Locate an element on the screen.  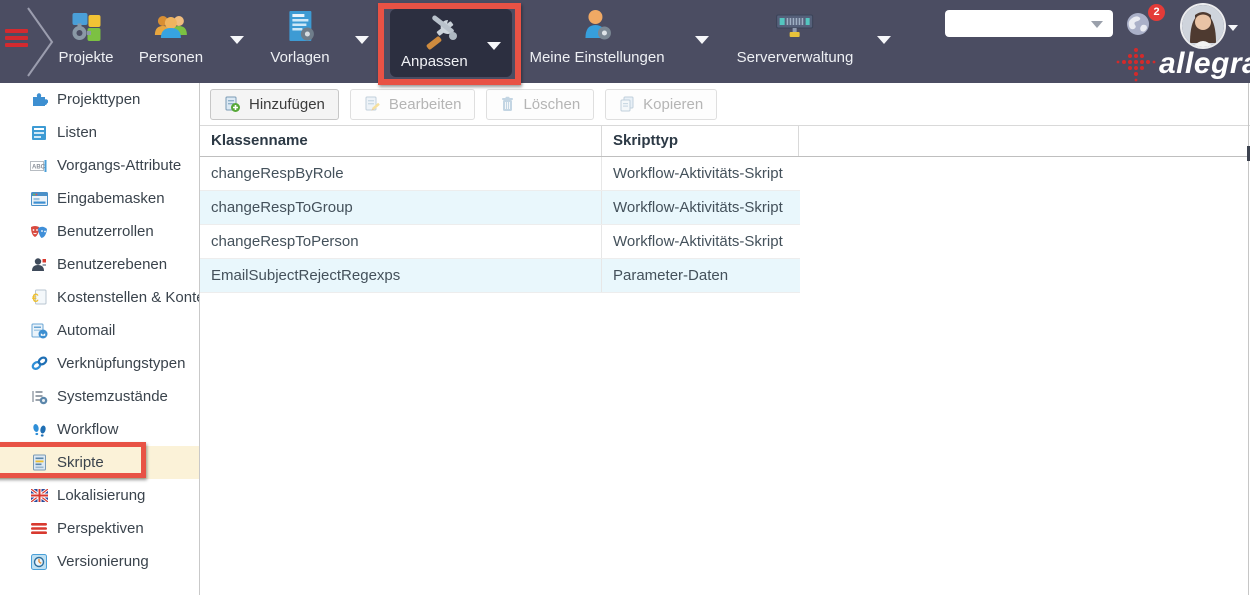
sidebar-item-label: Benutzerebenen is located at coordinates (112, 264).